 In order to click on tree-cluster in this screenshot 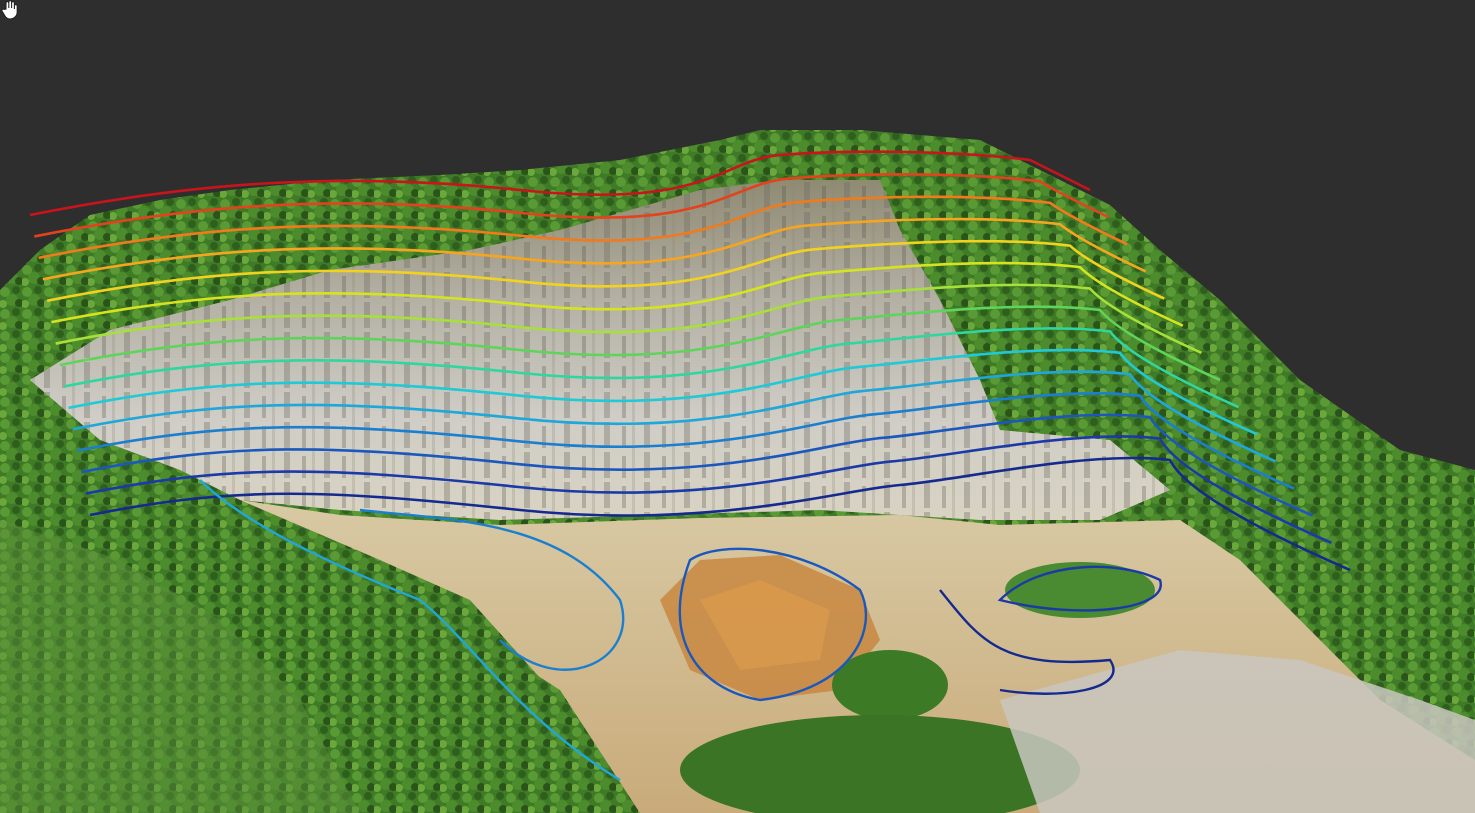, I will do `click(890, 685)`.